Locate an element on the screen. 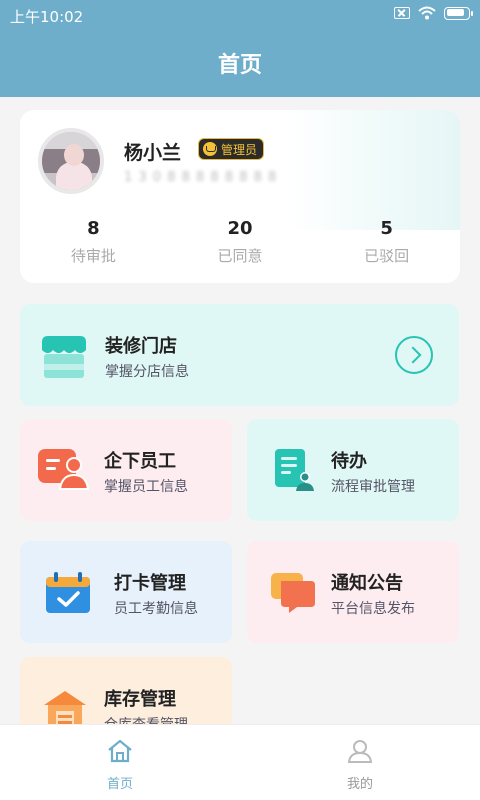  nav-label: 我的 is located at coordinates (359, 784).